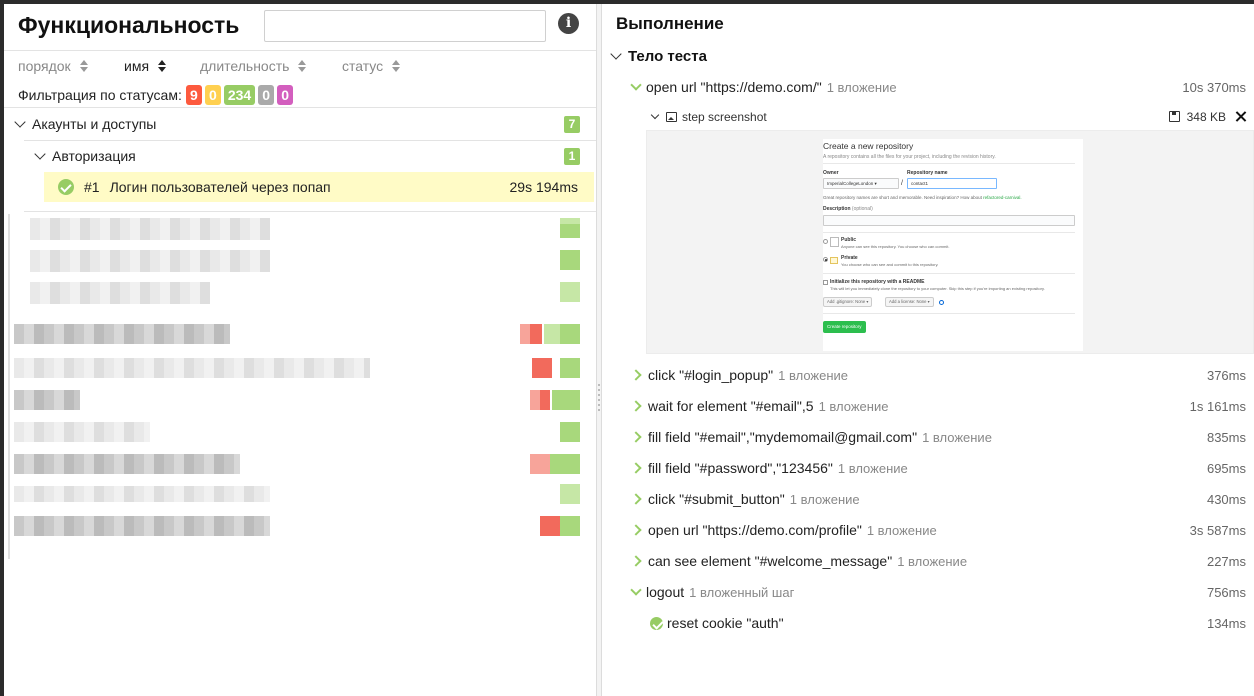 The height and width of the screenshot is (696, 1254). Describe the element at coordinates (825, 241) in the screenshot. I see `shot-public-radio` at that location.